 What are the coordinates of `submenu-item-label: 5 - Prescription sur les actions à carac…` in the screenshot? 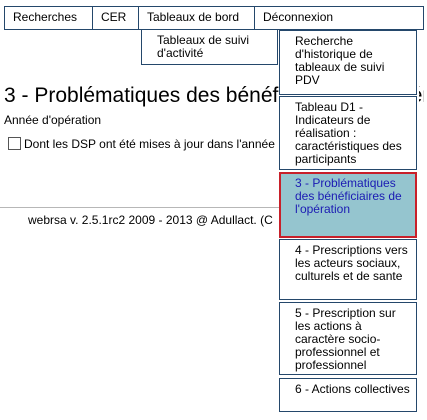 It's located at (345, 339).